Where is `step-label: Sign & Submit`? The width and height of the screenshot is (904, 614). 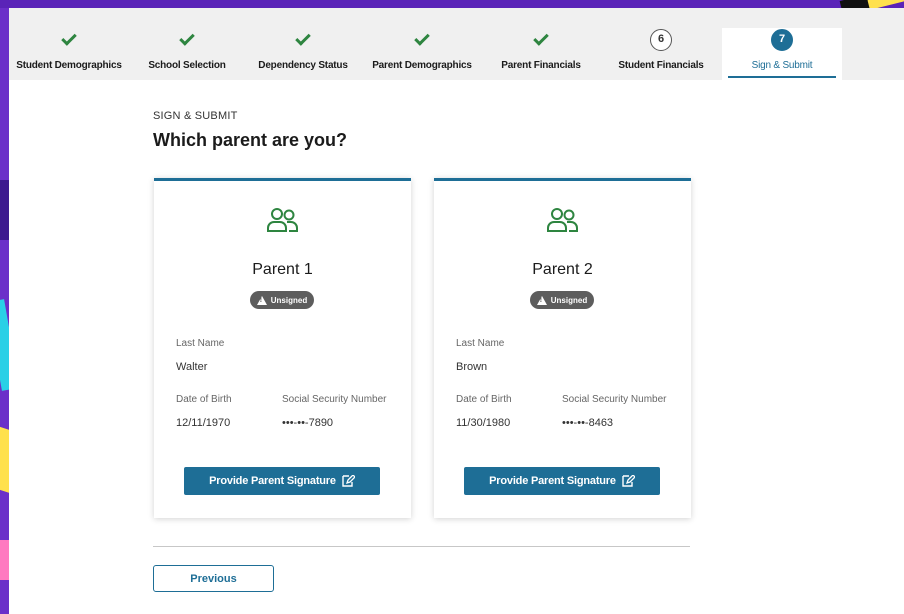
step-label: Sign & Submit is located at coordinates (782, 65).